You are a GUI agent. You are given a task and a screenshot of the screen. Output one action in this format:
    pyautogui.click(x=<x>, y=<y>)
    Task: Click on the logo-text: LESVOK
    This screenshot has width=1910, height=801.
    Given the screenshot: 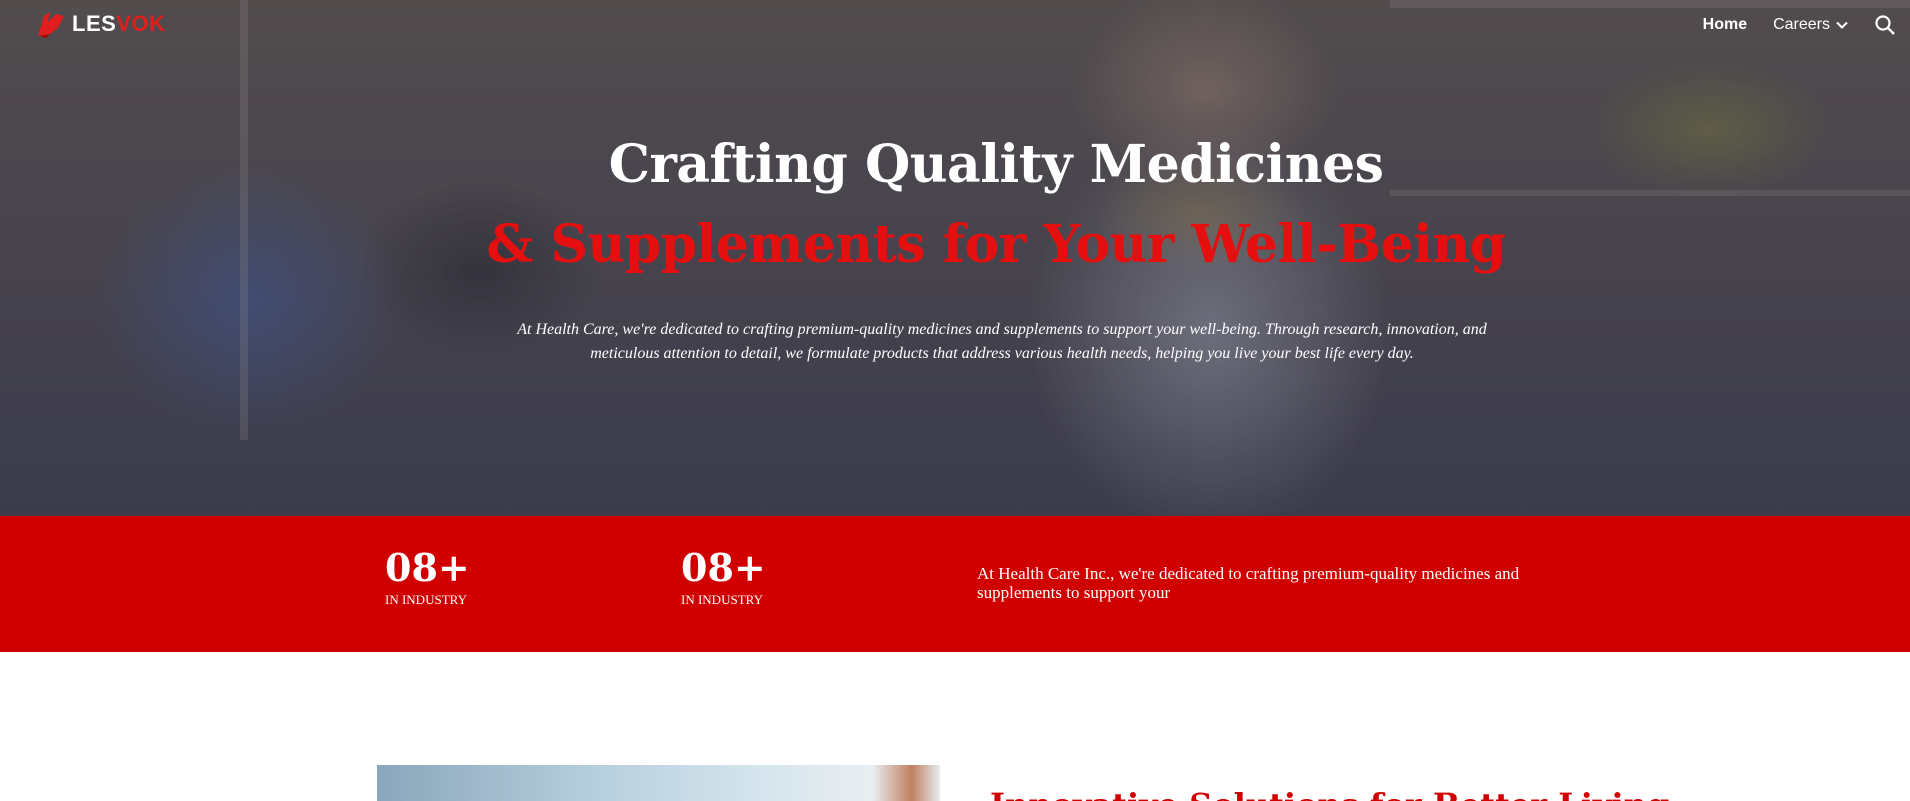 What is the action you would take?
    pyautogui.click(x=119, y=23)
    